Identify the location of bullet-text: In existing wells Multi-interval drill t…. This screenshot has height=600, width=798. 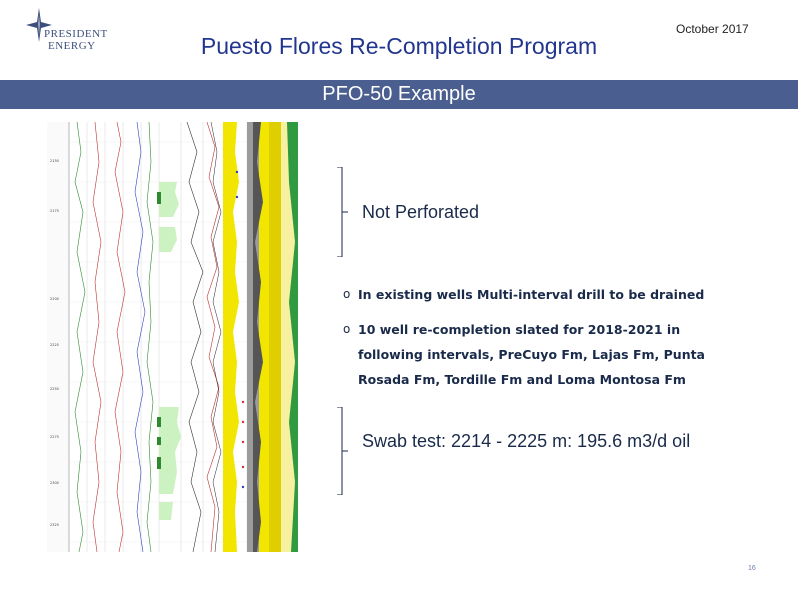
(531, 294).